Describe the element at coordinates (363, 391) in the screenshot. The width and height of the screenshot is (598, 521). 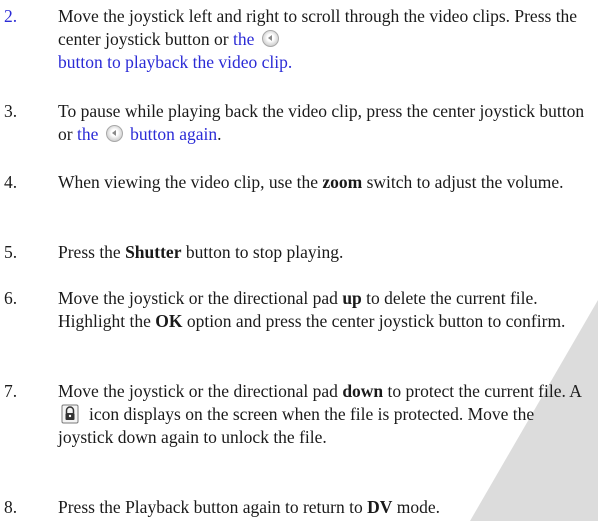
I see `bold-term: down` at that location.